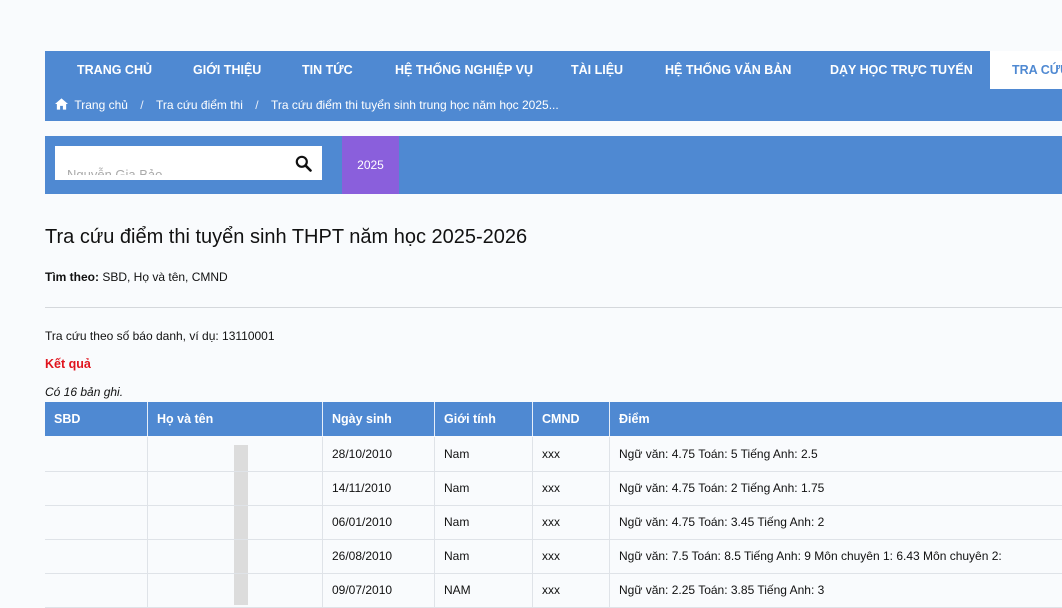 This screenshot has height=608, width=1062. What do you see at coordinates (901, 70) in the screenshot?
I see `menu-item-online-teaching: DẠY HỌC TRỰC TUYẾN` at bounding box center [901, 70].